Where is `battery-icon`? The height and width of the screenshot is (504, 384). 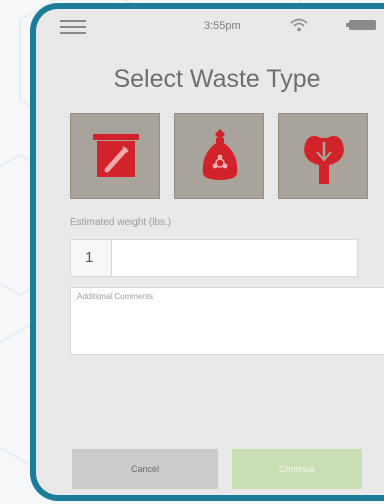 battery-icon is located at coordinates (361, 25).